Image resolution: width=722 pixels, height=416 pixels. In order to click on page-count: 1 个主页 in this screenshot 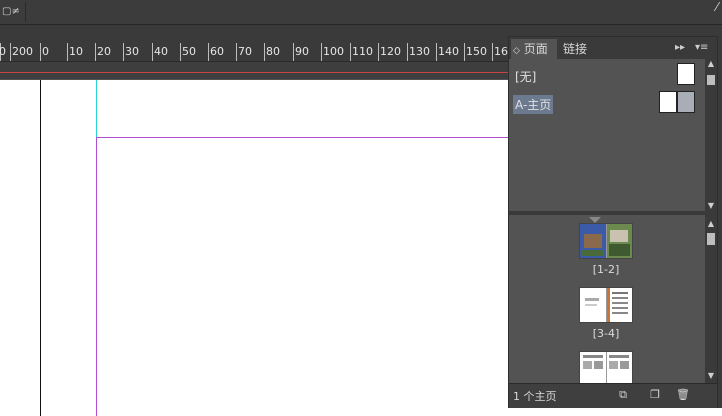, I will do `click(535, 396)`.